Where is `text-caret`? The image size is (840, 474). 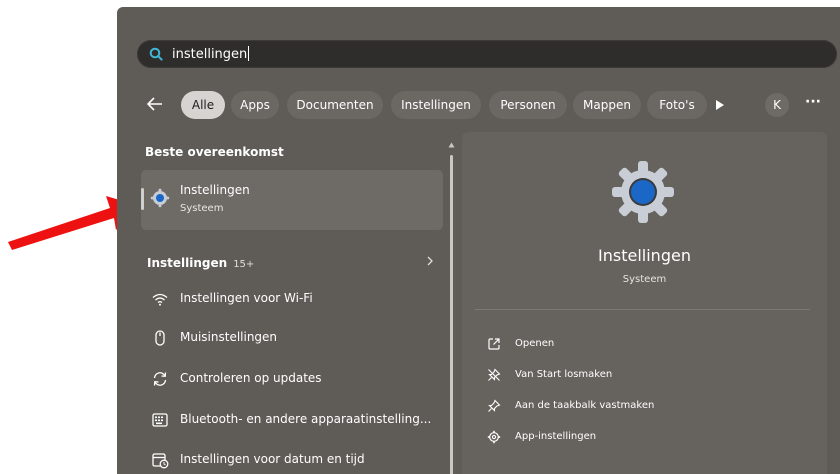 text-caret is located at coordinates (249, 53).